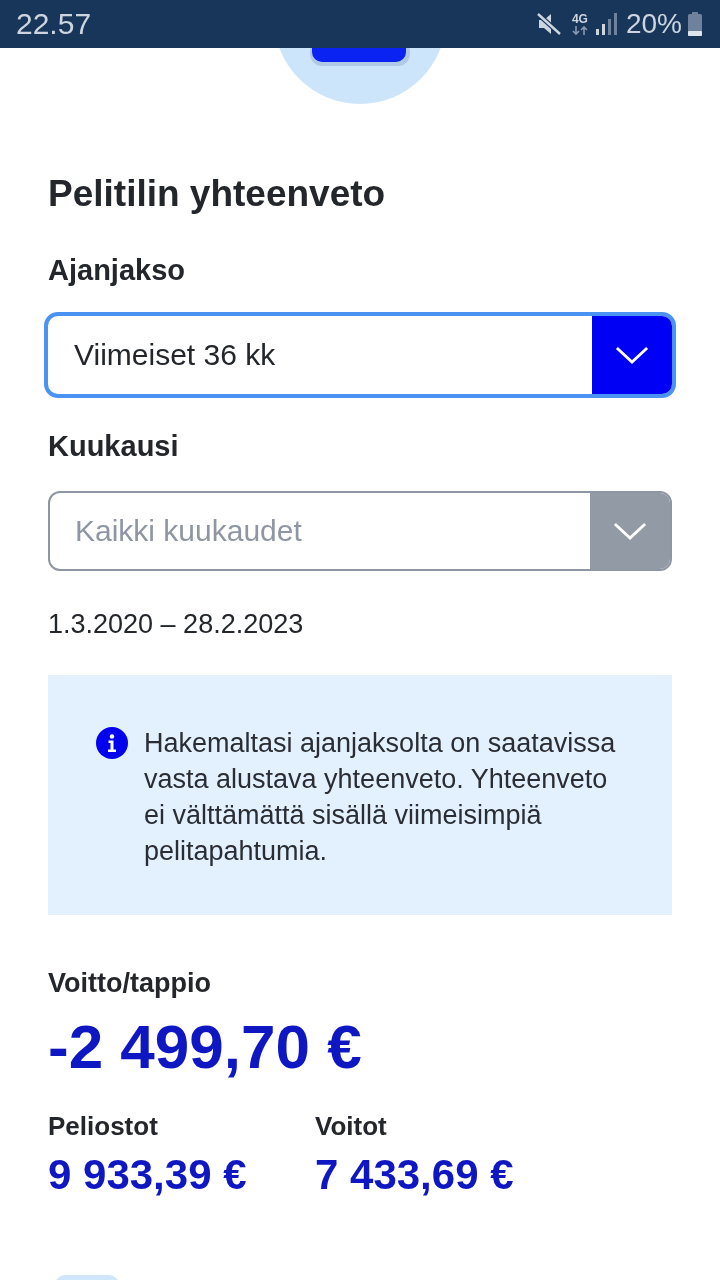 This screenshot has width=720, height=1280. What do you see at coordinates (114, 446) in the screenshot?
I see `field-label: Kuukausi` at bounding box center [114, 446].